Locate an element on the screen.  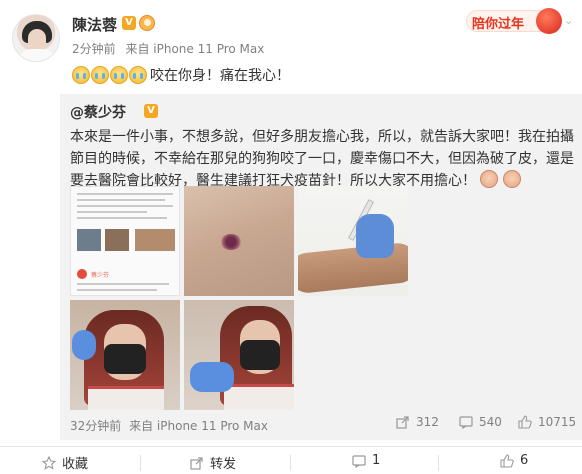
repost-comments-count: 540 is located at coordinates (490, 422).